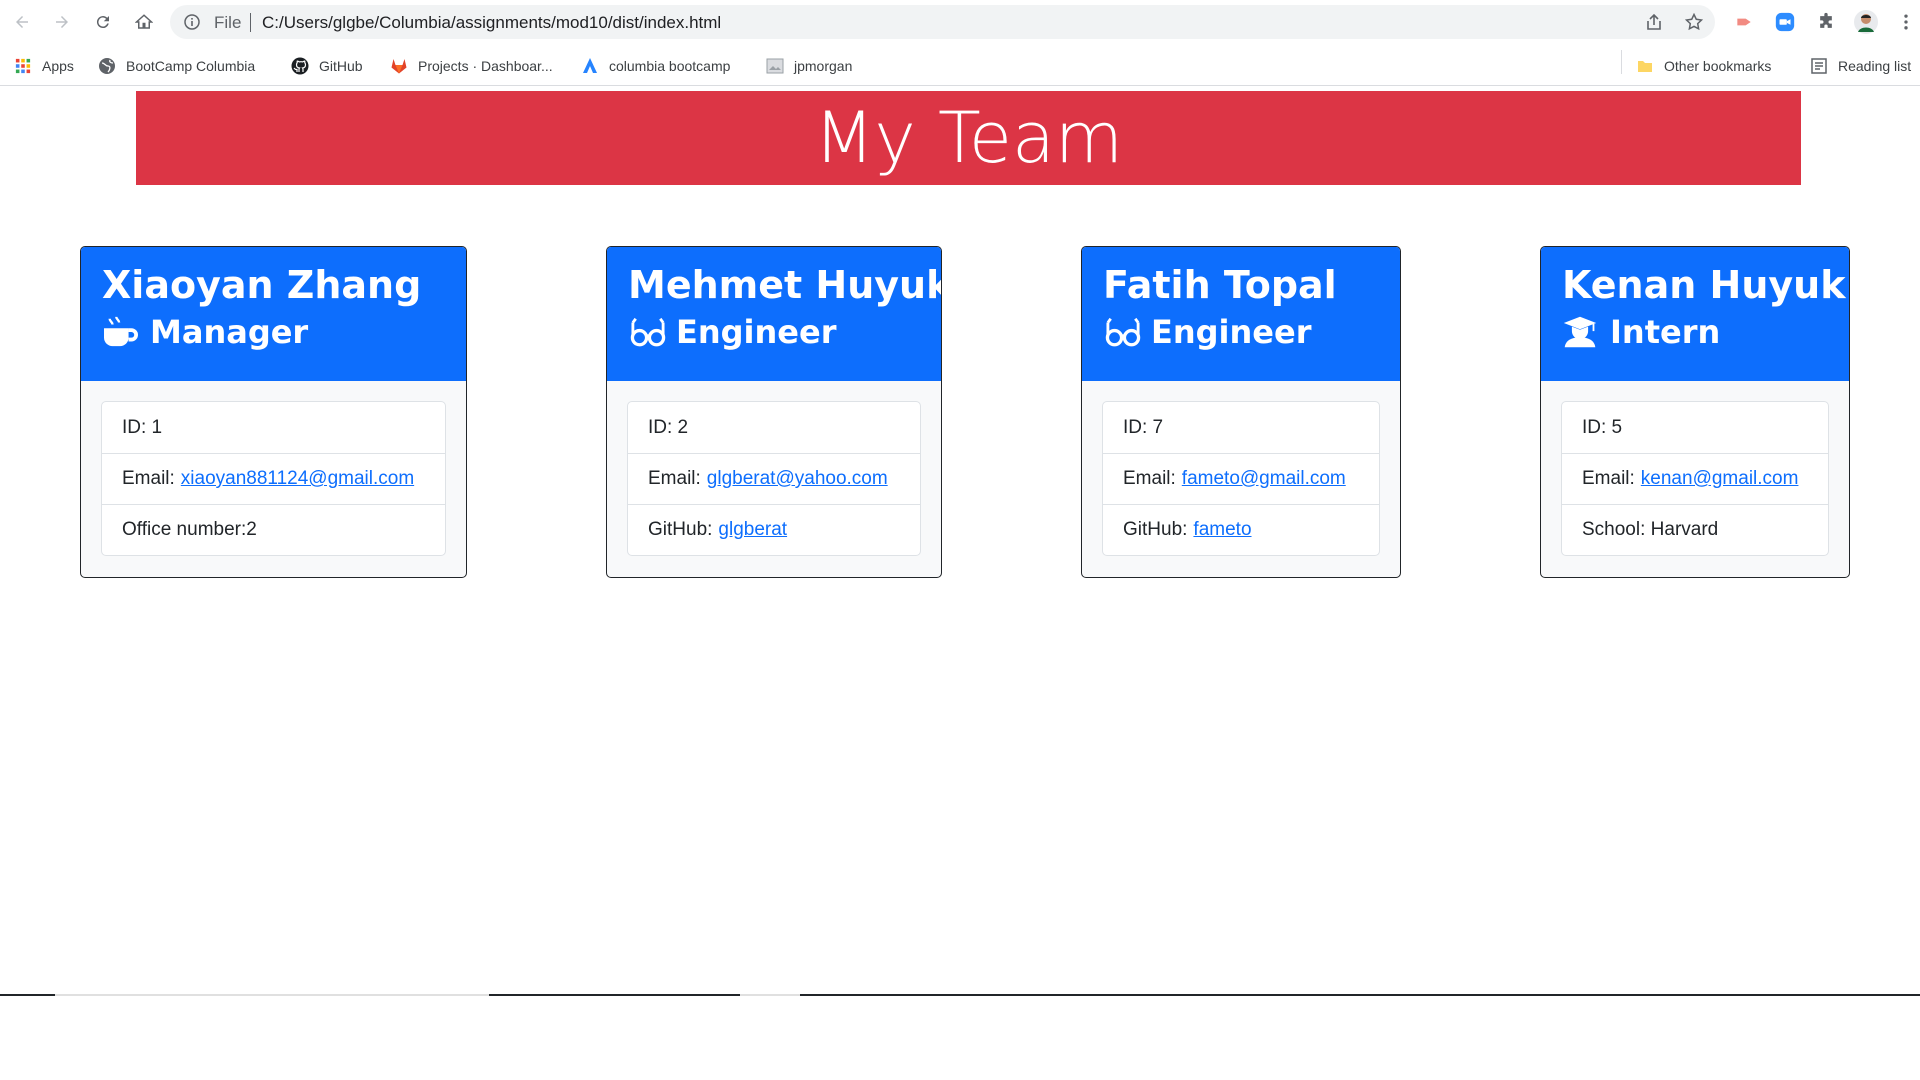 The width and height of the screenshot is (1920, 1080). I want to click on github-item: GitHub: glgberat, so click(774, 529).